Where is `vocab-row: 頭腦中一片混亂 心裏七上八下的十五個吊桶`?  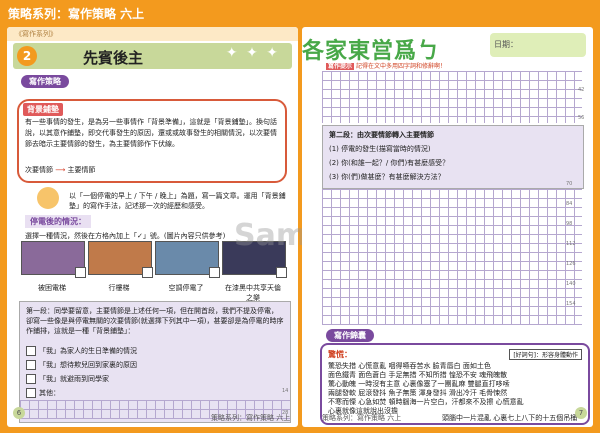
vocab-row: 頭腦中一片混亂 心裏七上八下的十五個吊桶 is located at coordinates (510, 418).